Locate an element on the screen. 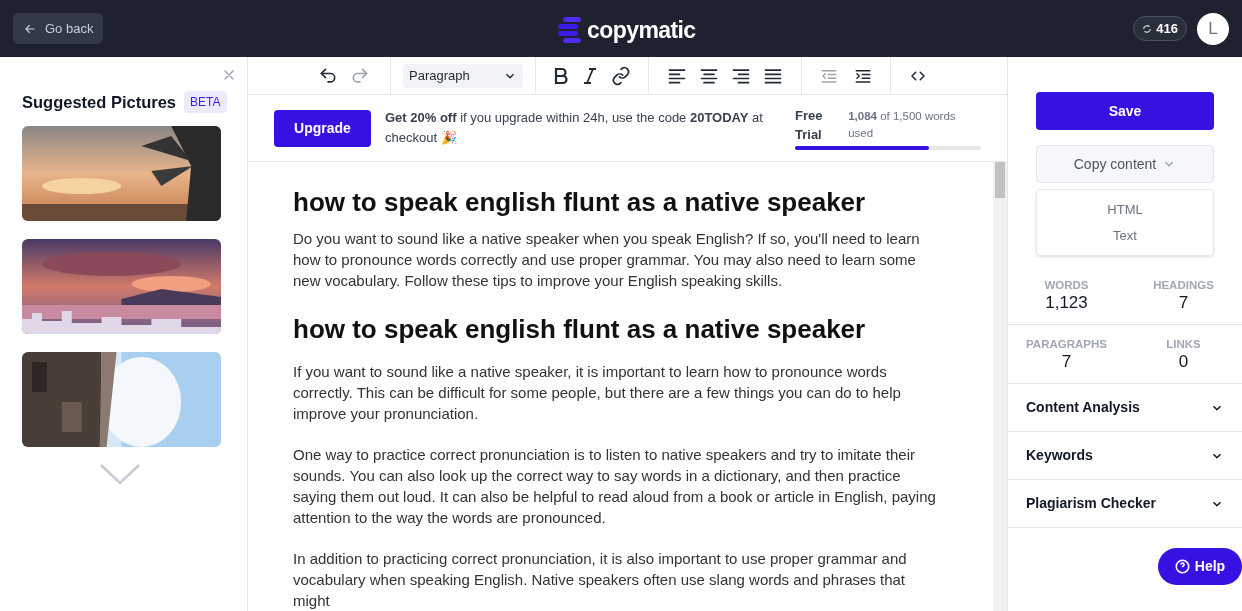 Image resolution: width=1242 pixels, height=611 pixels. refresh-icon is located at coordinates (1147, 28).